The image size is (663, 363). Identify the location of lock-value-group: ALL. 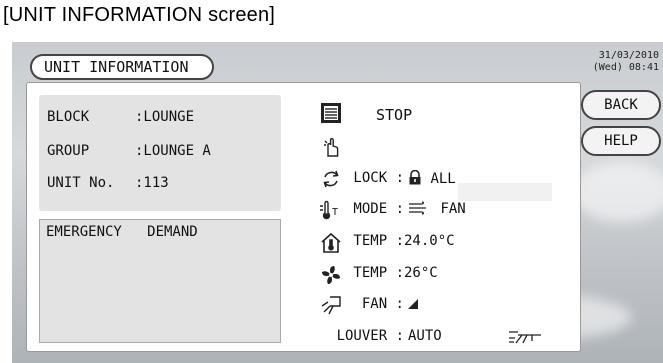
(432, 178).